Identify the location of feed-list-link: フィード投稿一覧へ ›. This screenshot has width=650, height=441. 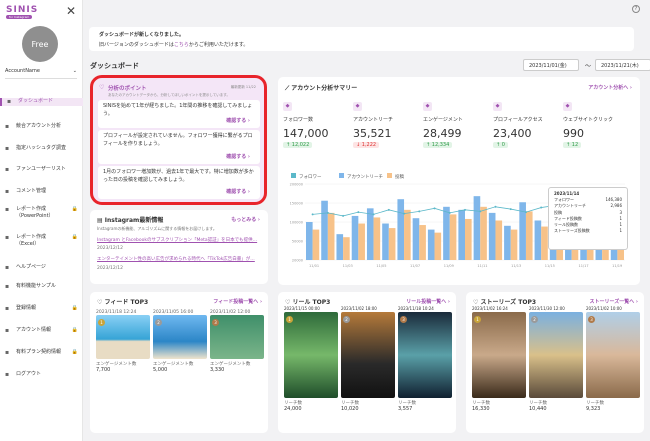
(237, 301).